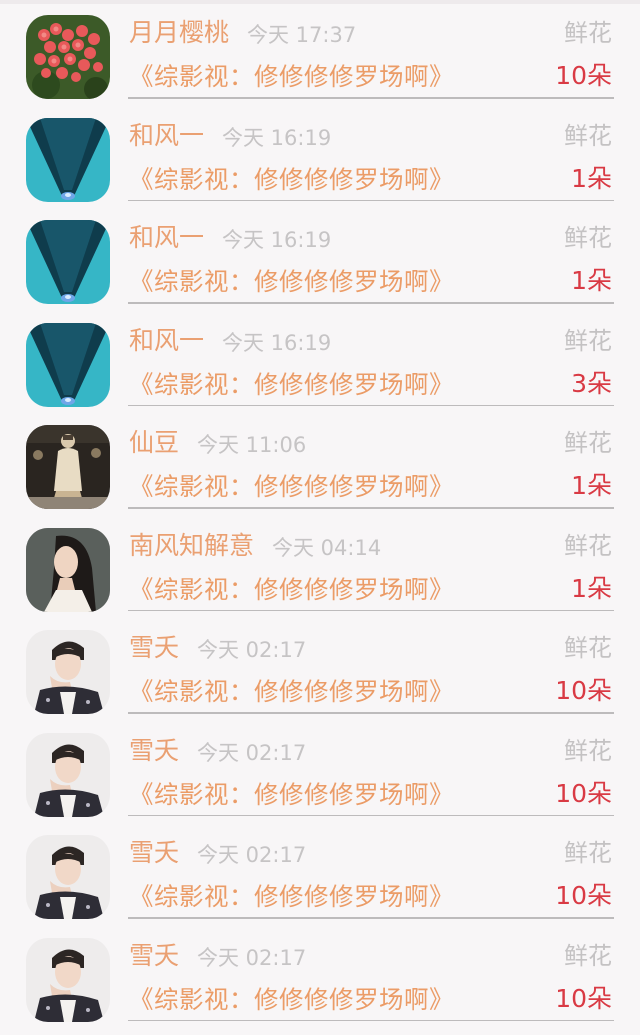 The height and width of the screenshot is (1035, 640). I want to click on list-item: 月月樱桃 今天 17:37 鲜花 《综影视：修修修修罗场啊》 10朵, so click(320, 57).